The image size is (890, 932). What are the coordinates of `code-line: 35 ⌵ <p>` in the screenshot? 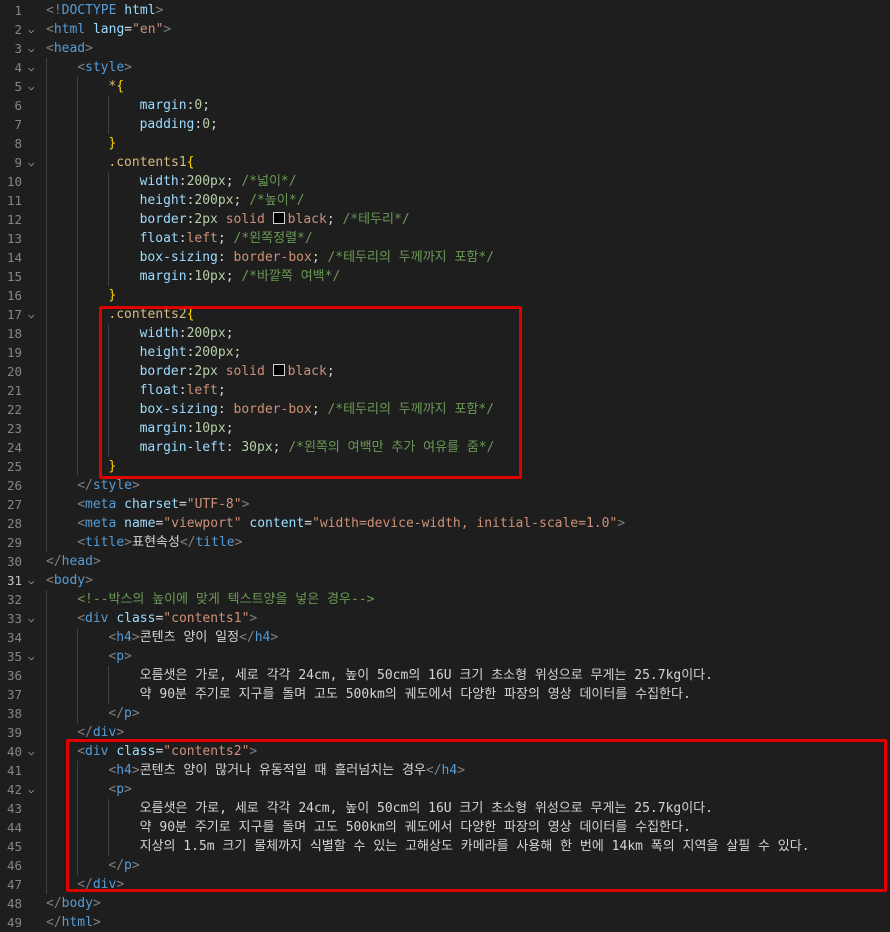 It's located at (445, 656).